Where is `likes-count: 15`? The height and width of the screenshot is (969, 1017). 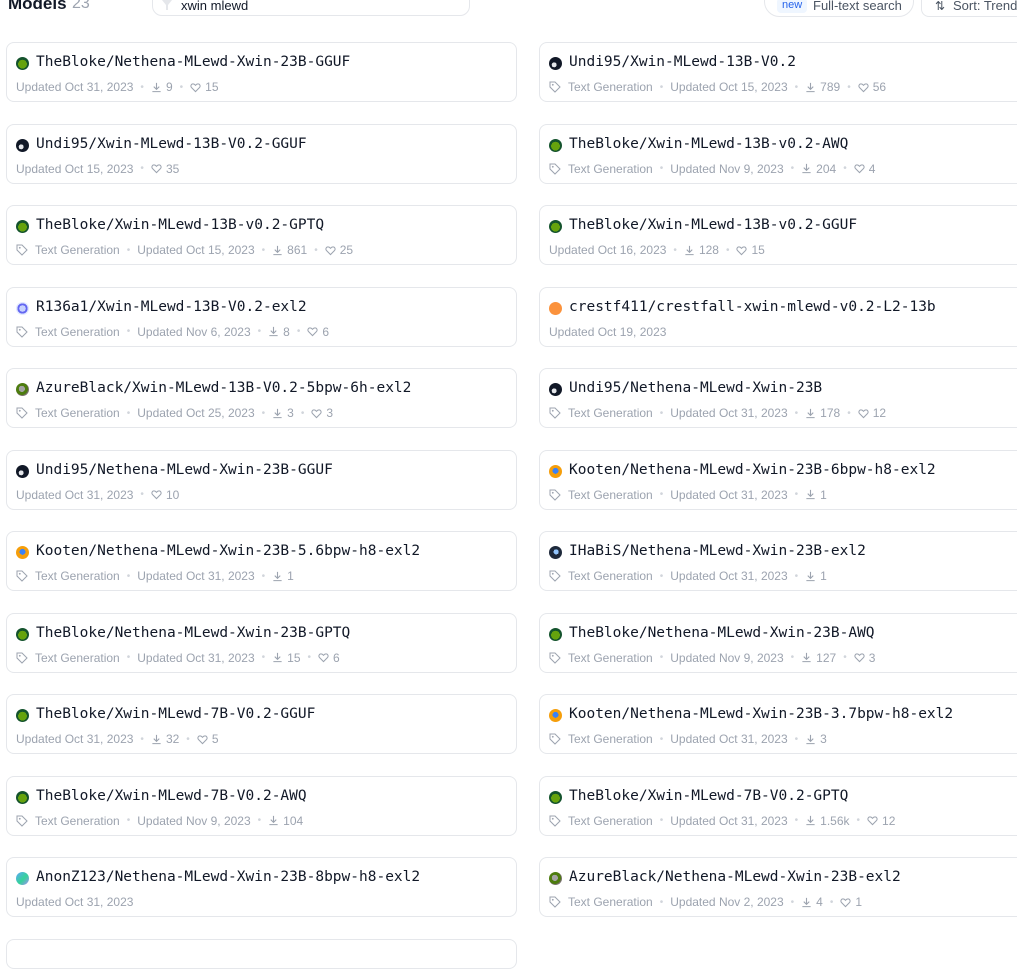 likes-count: 15 is located at coordinates (204, 87).